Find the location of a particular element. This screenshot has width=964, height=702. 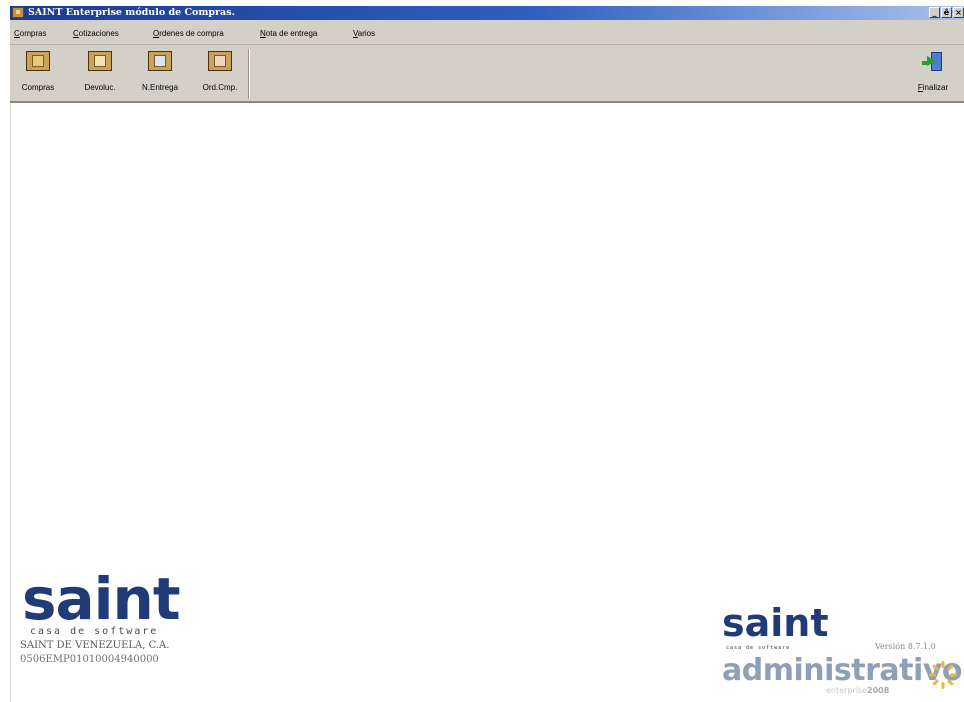

version-label: Versión 8.7.1.0 is located at coordinates (905, 646).